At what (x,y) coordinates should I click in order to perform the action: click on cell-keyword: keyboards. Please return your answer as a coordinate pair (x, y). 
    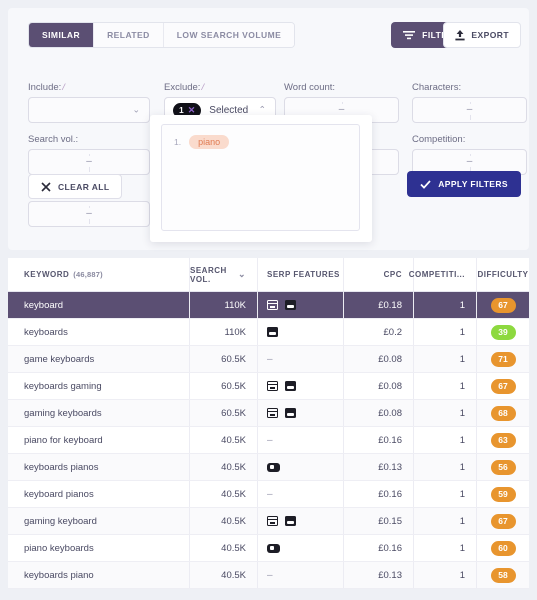
    Looking at the image, I should click on (99, 332).